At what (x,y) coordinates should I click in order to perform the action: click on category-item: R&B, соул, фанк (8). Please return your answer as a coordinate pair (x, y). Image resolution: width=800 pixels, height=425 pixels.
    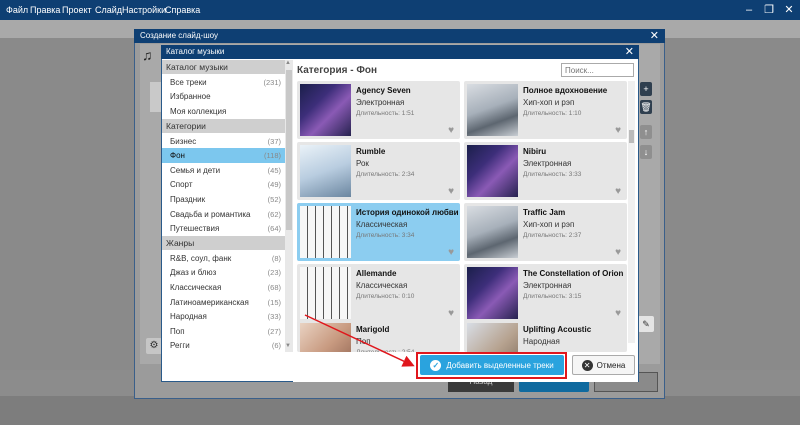
    Looking at the image, I should click on (223, 258).